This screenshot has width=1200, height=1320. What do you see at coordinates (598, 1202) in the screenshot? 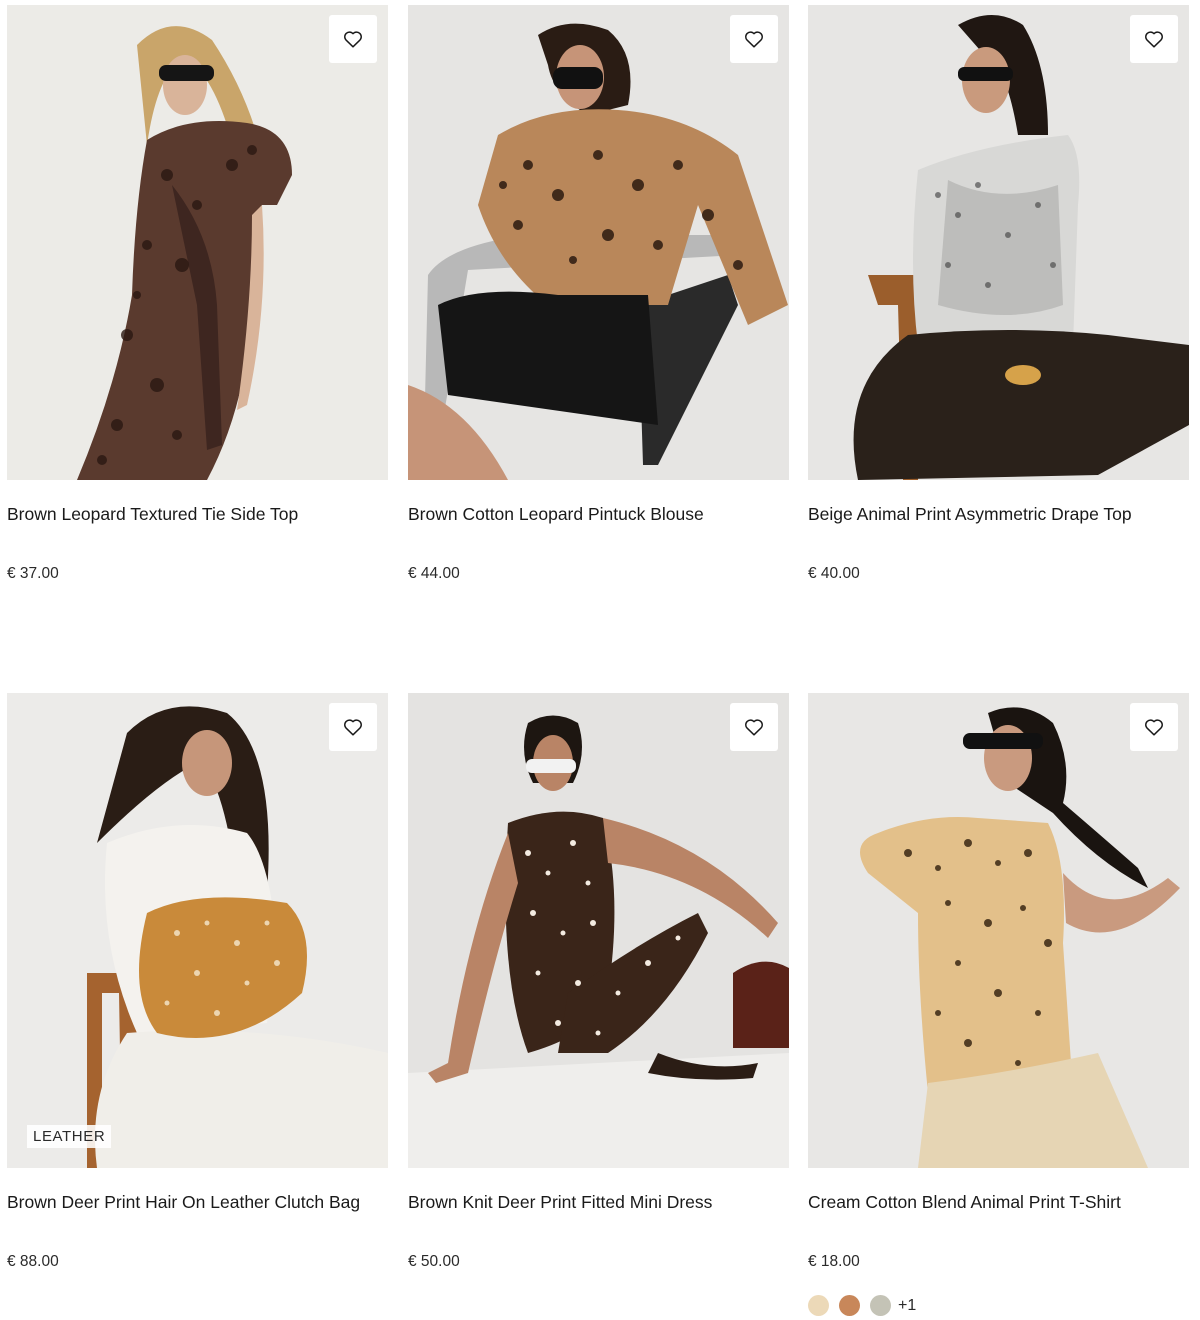
I see `product-title: Brown Knit Deer Print Fitted Mini Dress` at bounding box center [598, 1202].